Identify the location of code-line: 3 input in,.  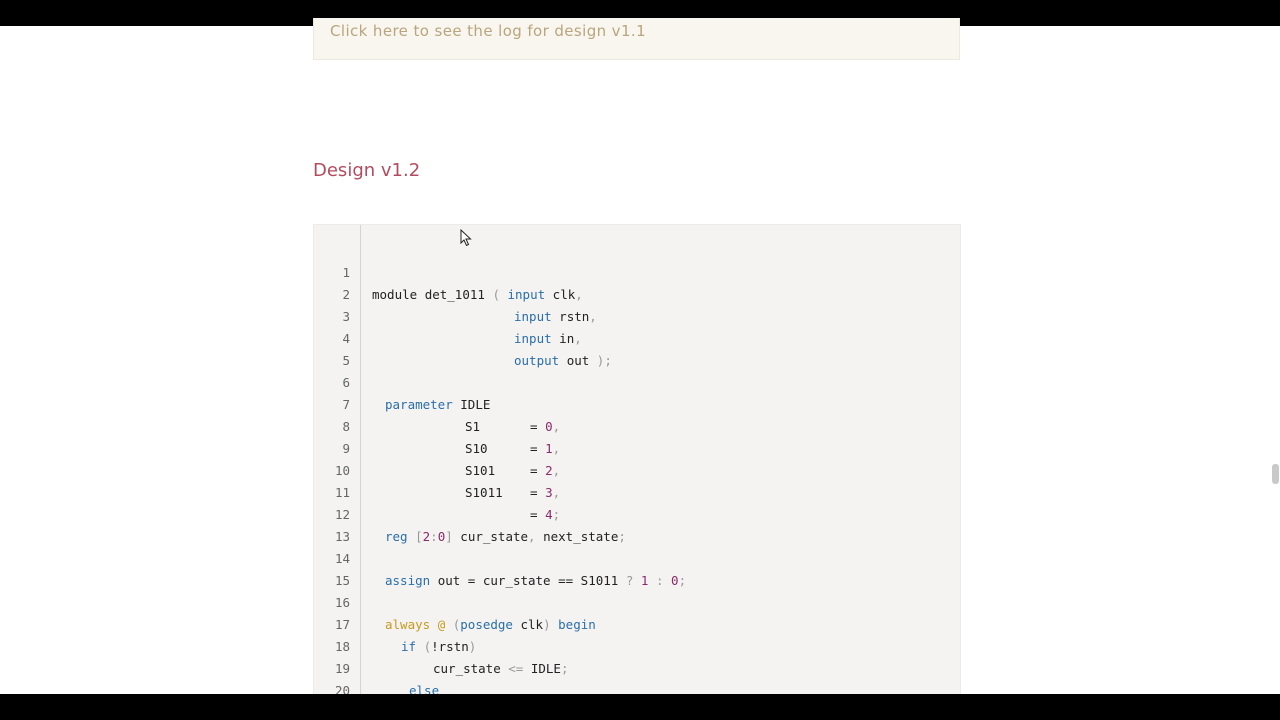
(447, 315).